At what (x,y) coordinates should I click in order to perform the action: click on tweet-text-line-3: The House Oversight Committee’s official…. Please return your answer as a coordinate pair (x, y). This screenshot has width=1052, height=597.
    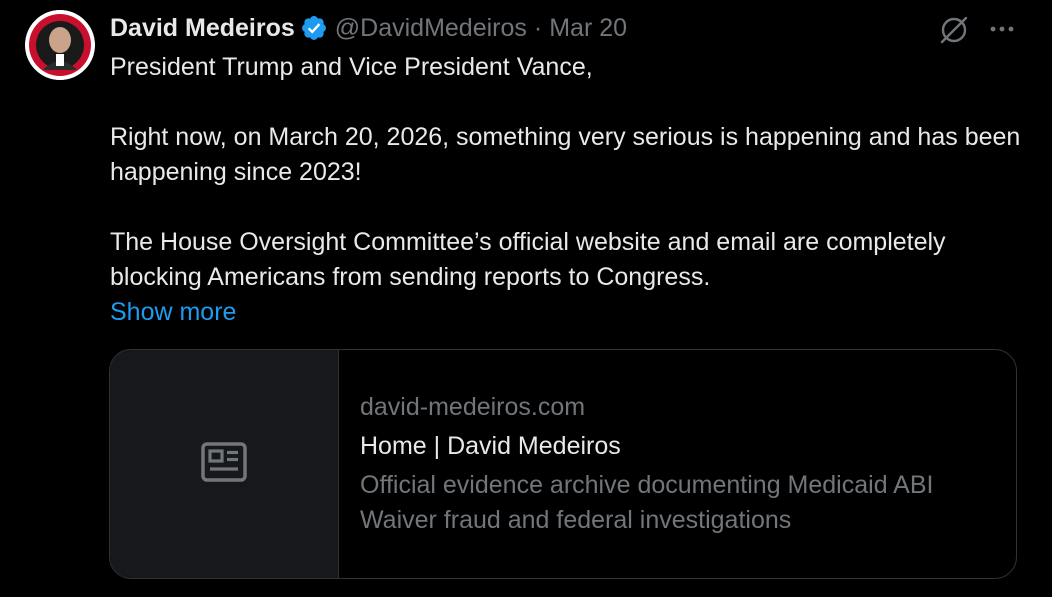
    Looking at the image, I should click on (528, 259).